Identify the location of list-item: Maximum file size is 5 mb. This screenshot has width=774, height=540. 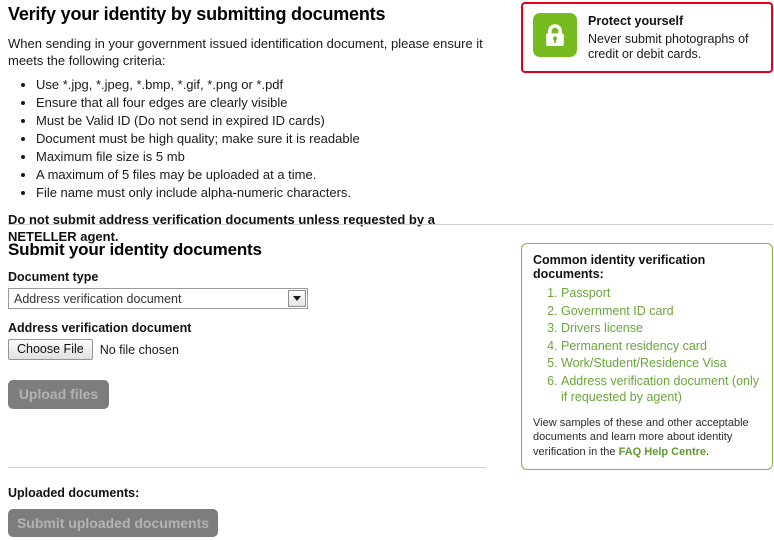
(268, 157).